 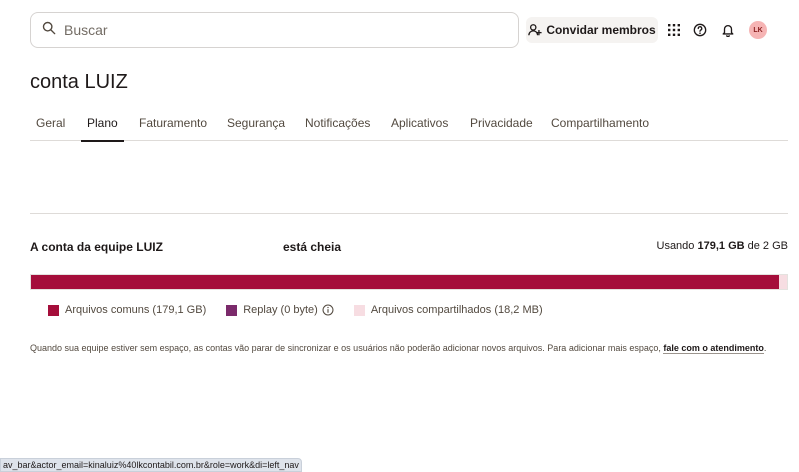 I want to click on page-title: conta LUIZ, so click(x=79, y=82).